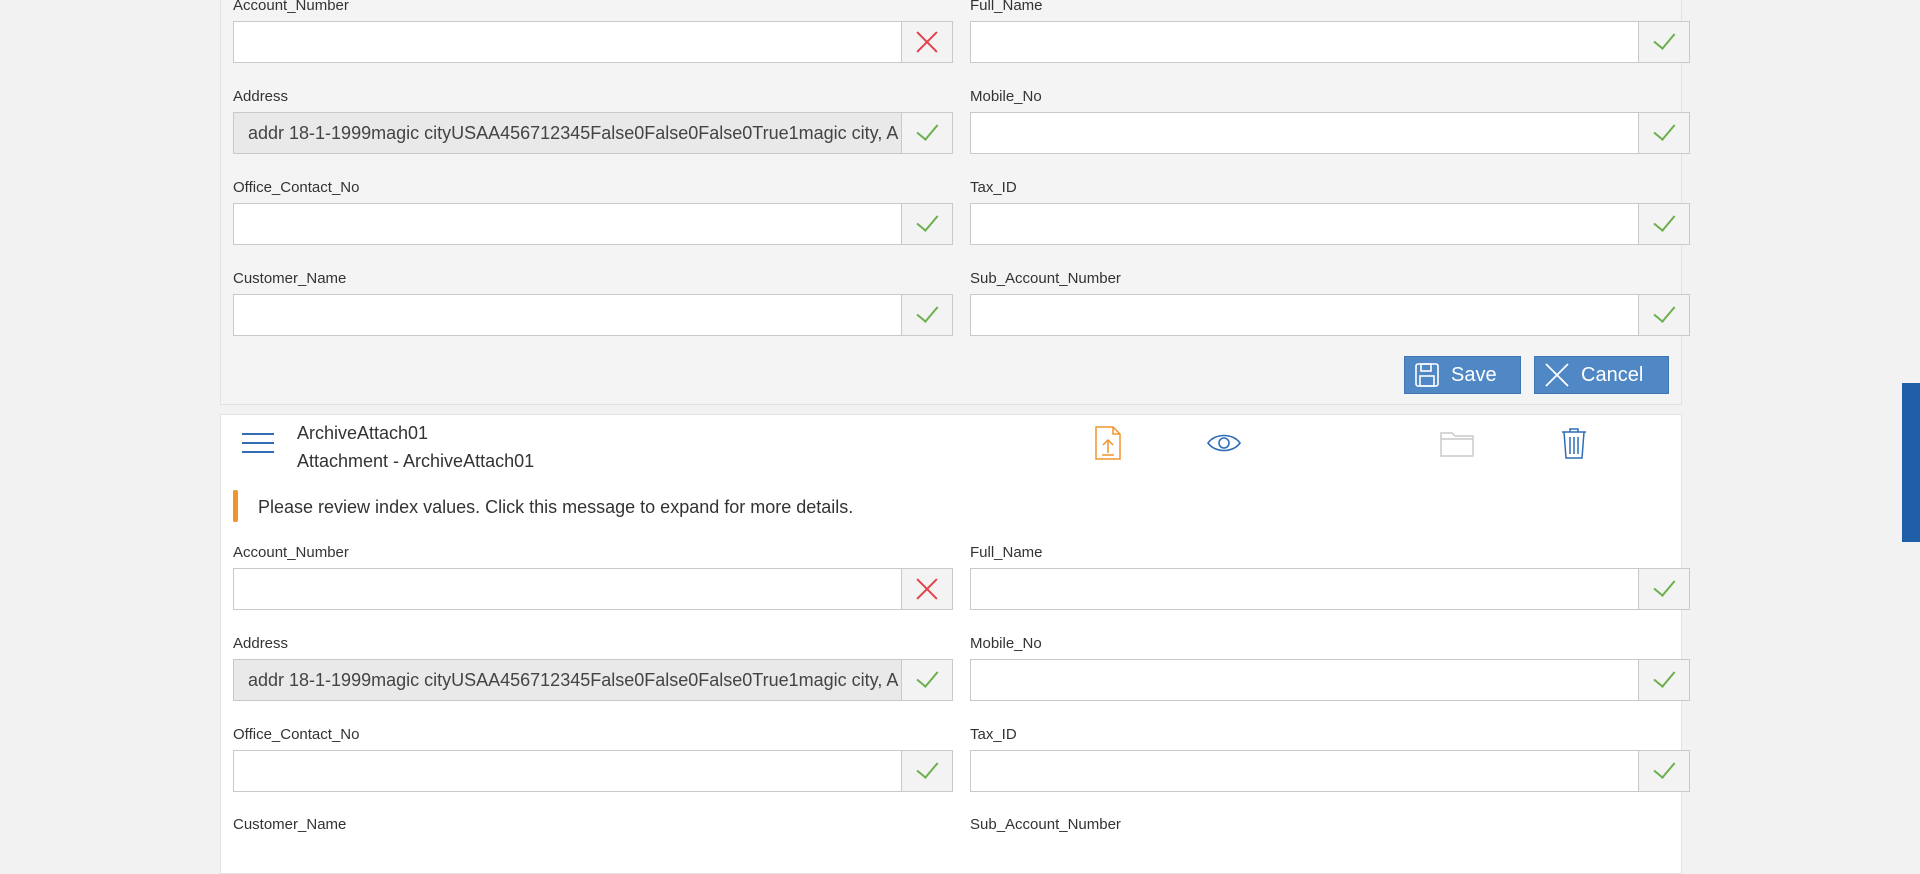 The image size is (1920, 874). Describe the element at coordinates (1108, 443) in the screenshot. I see `upload-icon` at that location.